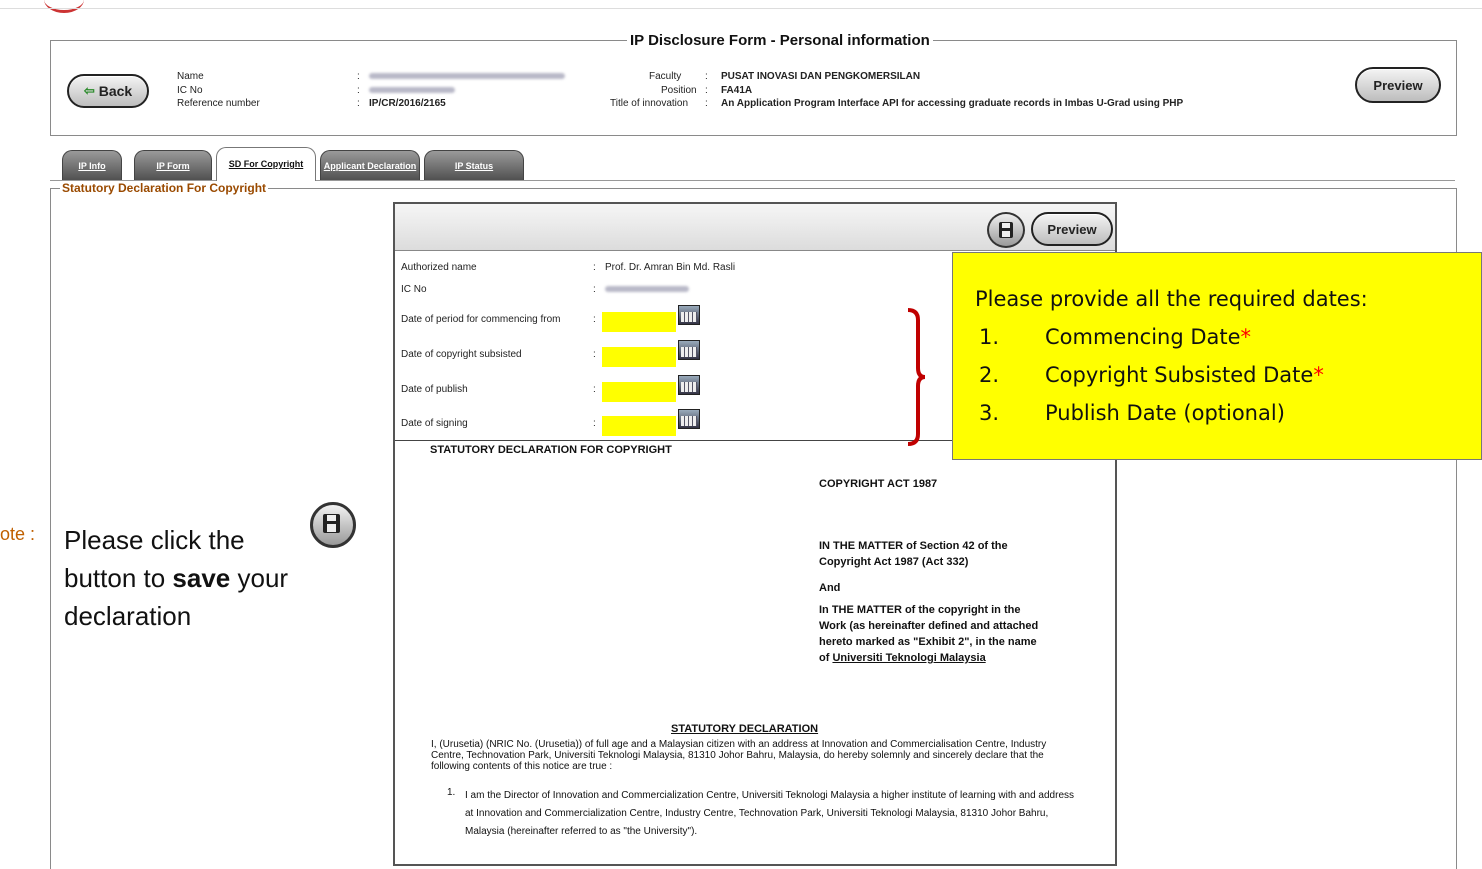  What do you see at coordinates (128, 616) in the screenshot?
I see `save-note-line-3: declaration` at bounding box center [128, 616].